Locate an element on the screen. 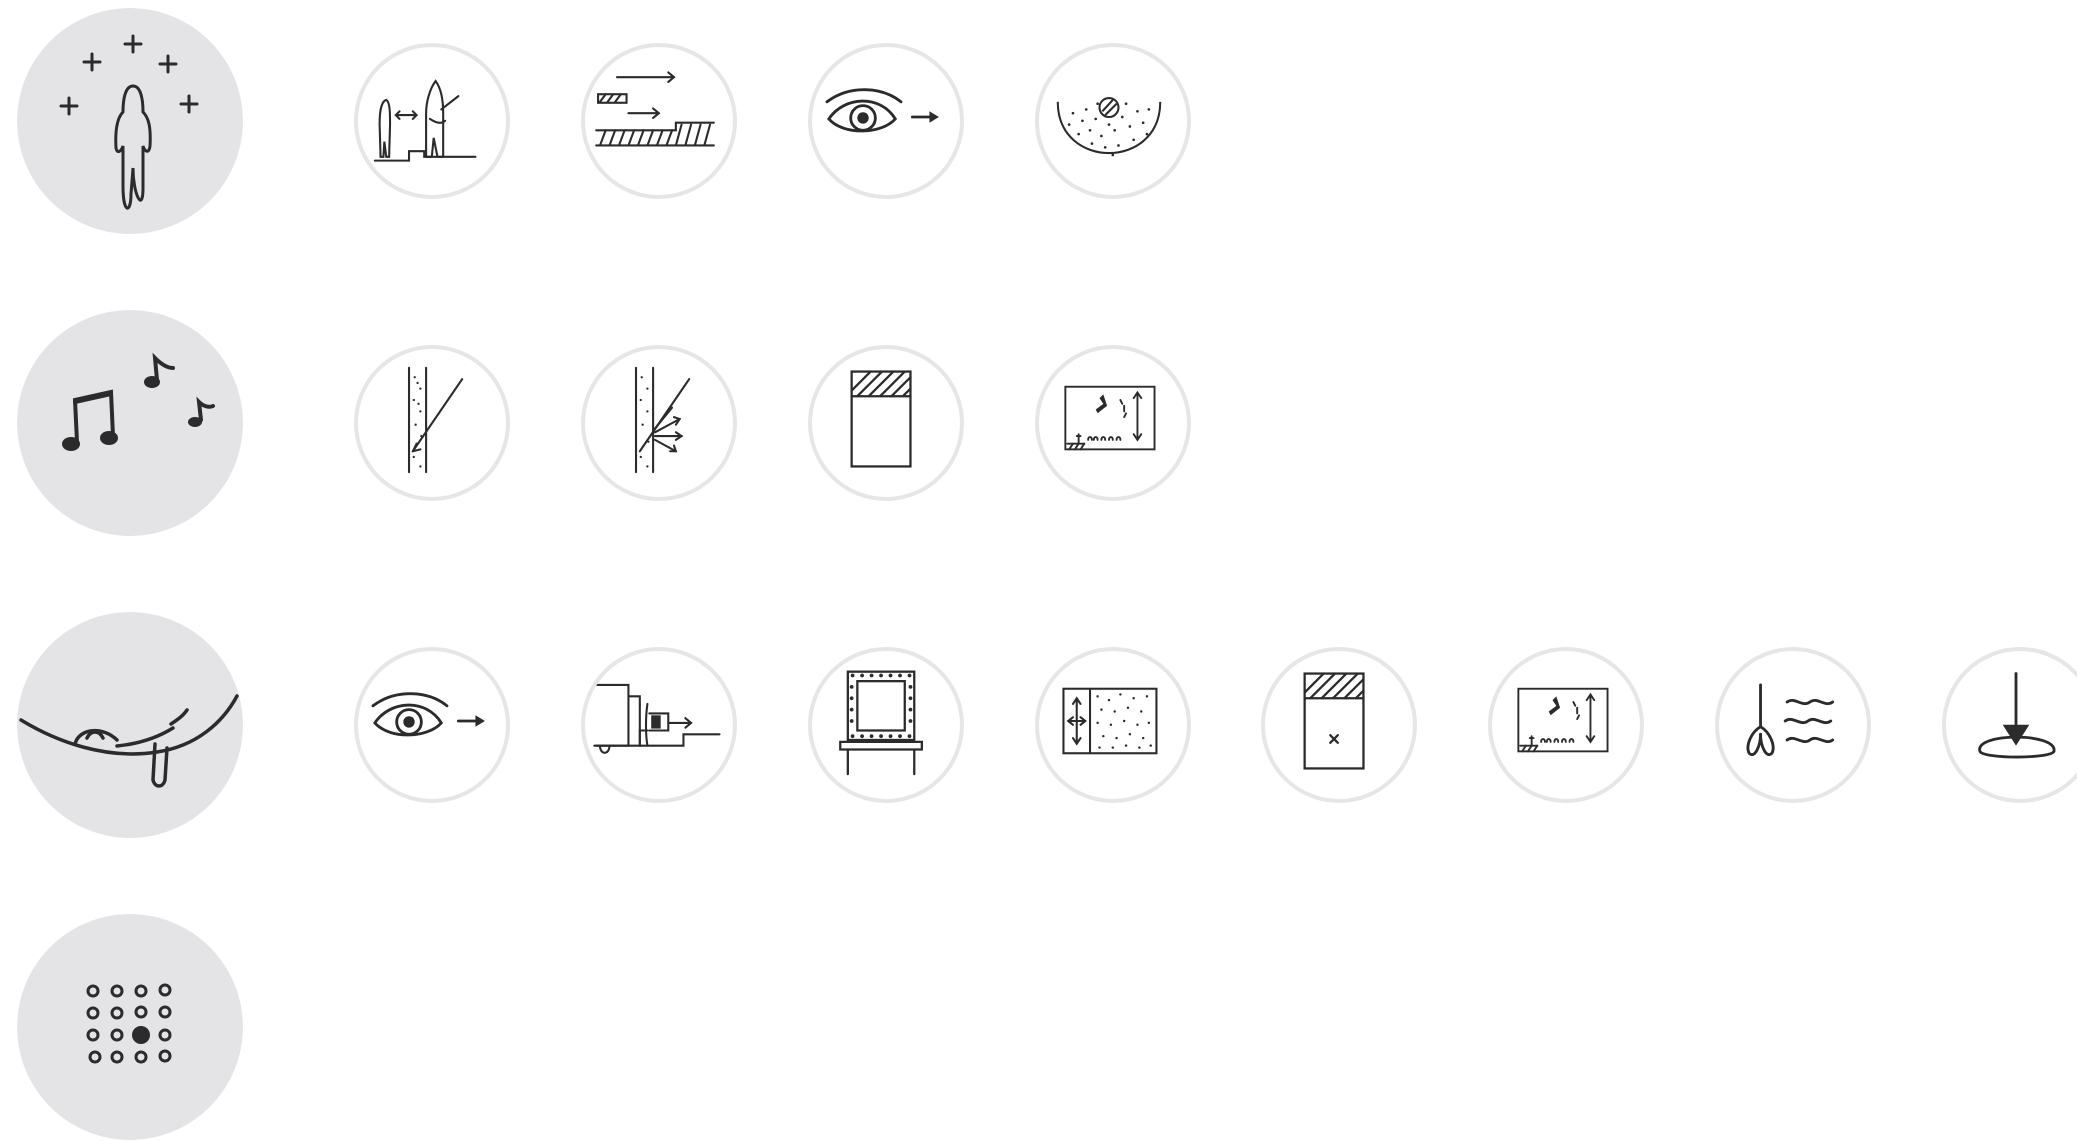 The height and width of the screenshot is (1141, 2077). framed-mirror-icon is located at coordinates (881, 723).